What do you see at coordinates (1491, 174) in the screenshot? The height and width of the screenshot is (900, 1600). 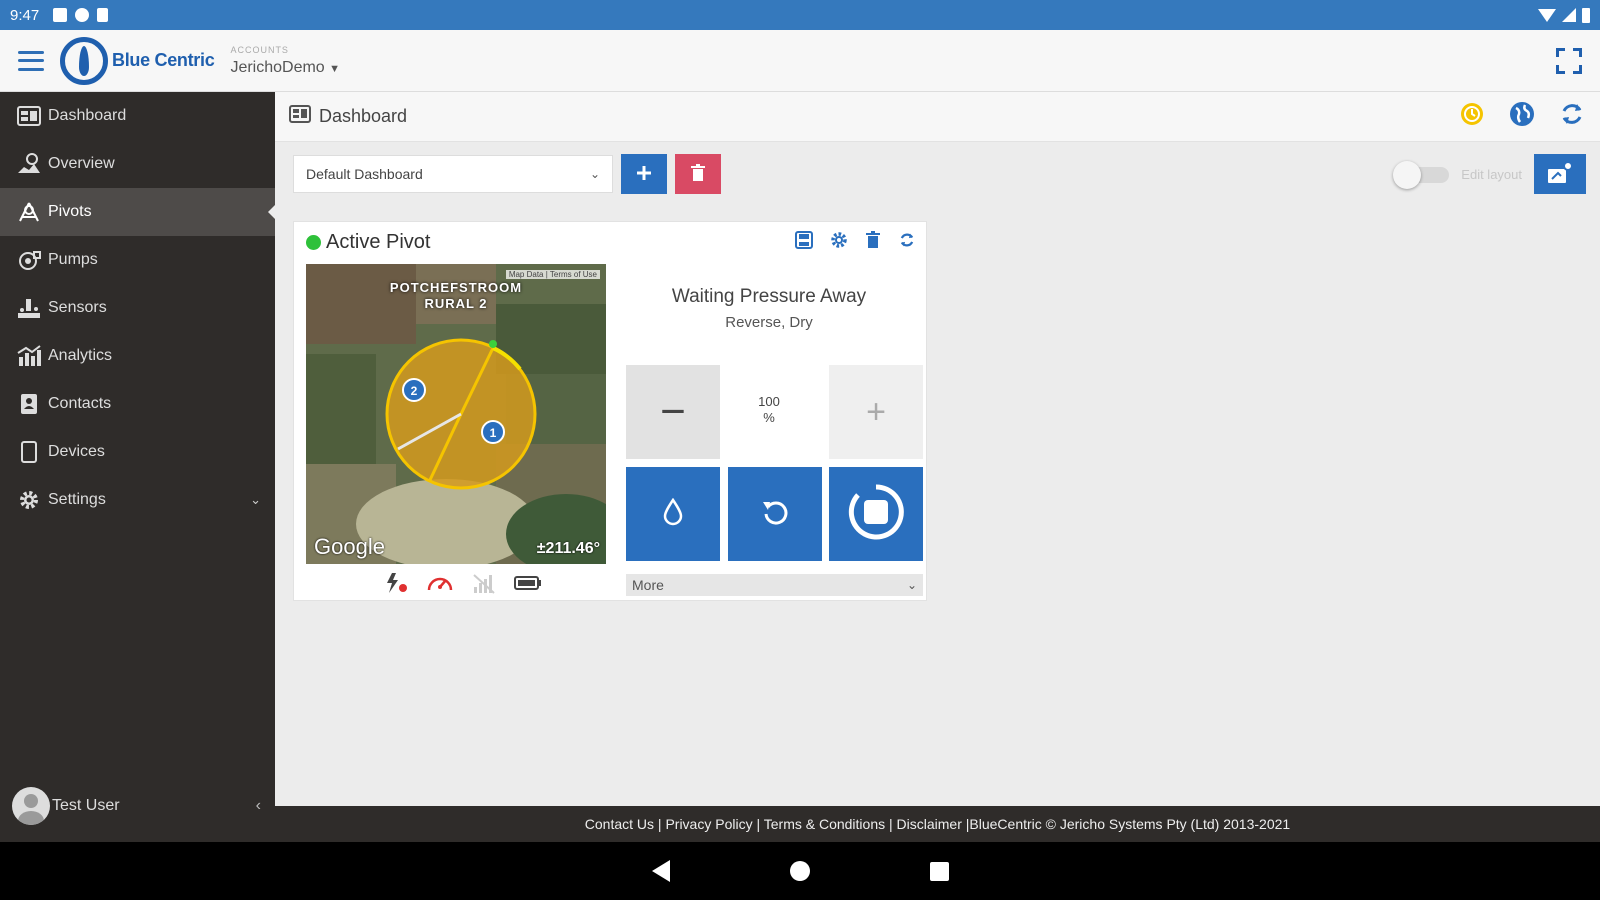 I see `edit-layout-label: Edit layout` at bounding box center [1491, 174].